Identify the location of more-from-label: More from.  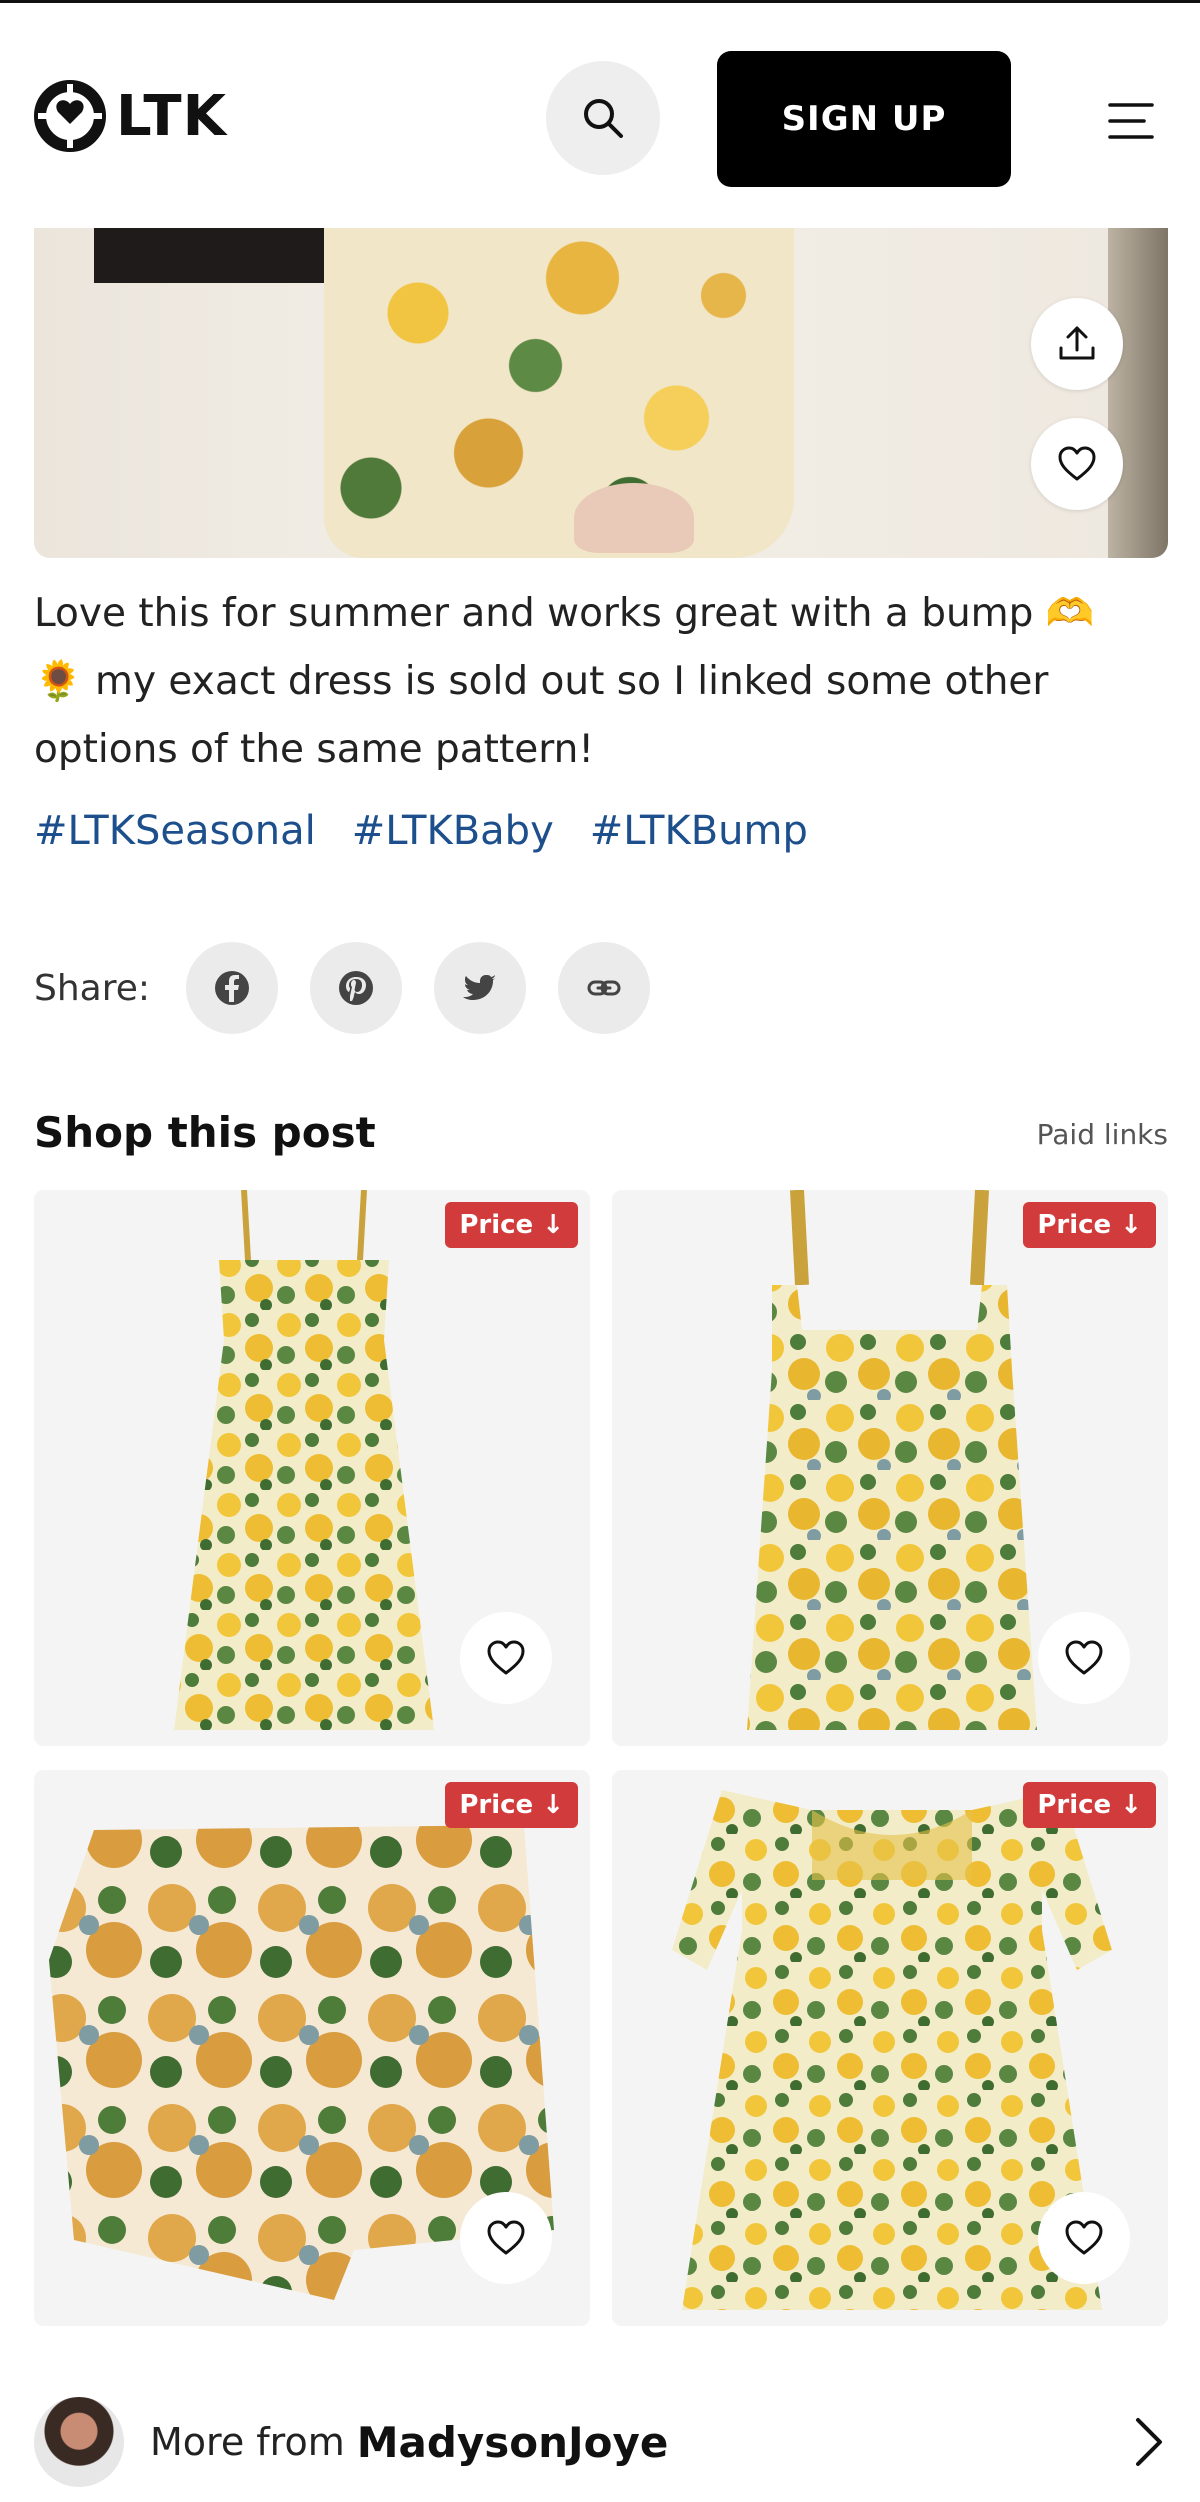
(247, 2442).